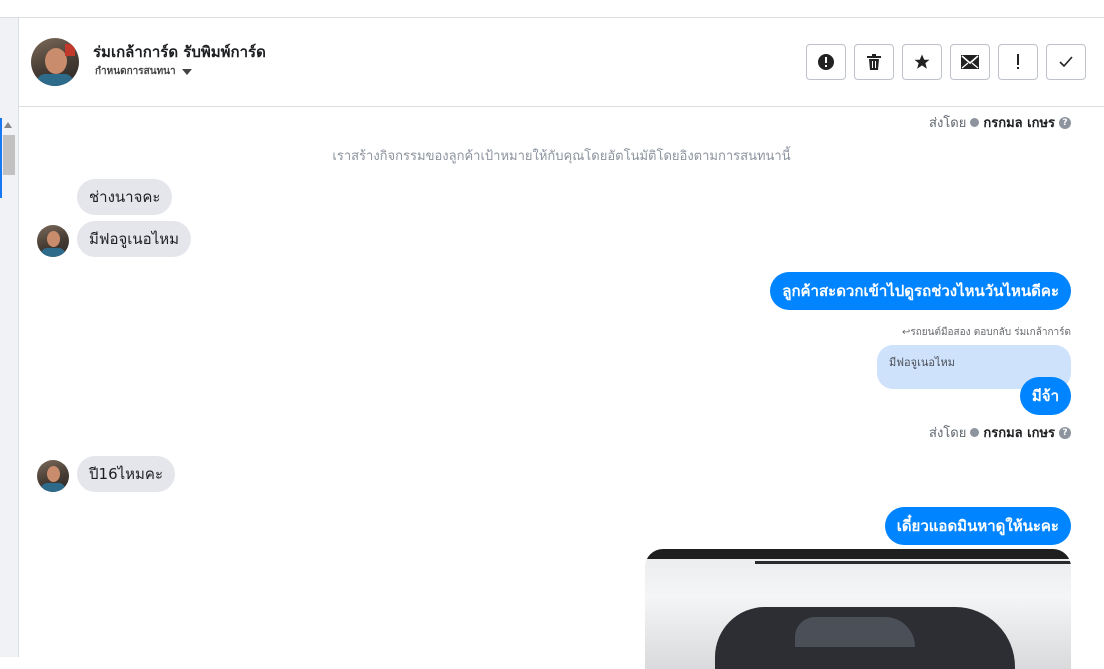  I want to click on outgoing-message: มีจ้า, so click(1045, 396).